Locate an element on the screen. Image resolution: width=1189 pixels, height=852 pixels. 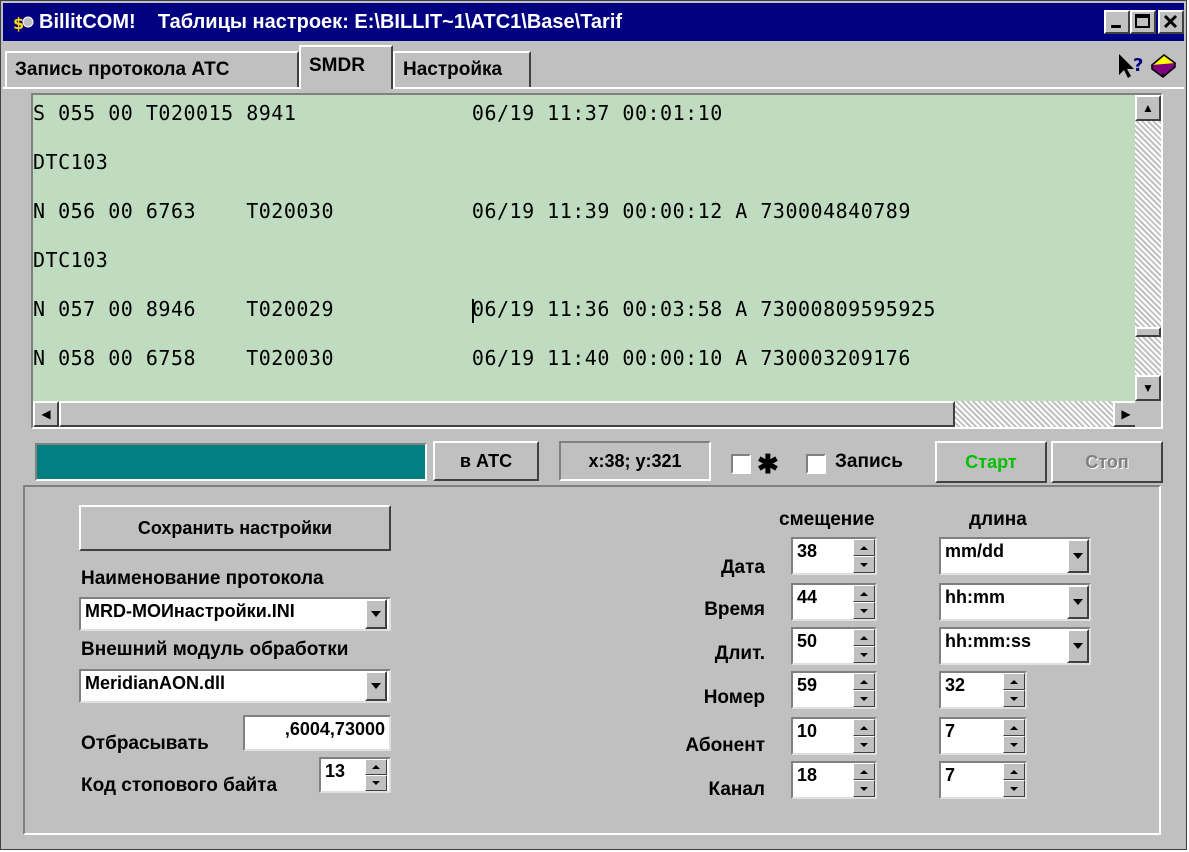
coords-text: x:38; y:321 is located at coordinates (635, 460).